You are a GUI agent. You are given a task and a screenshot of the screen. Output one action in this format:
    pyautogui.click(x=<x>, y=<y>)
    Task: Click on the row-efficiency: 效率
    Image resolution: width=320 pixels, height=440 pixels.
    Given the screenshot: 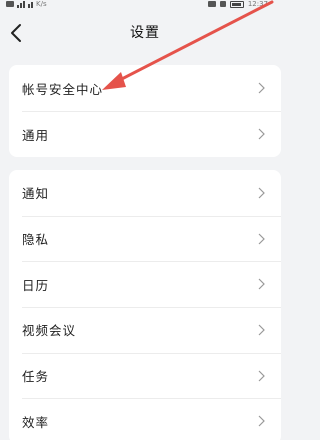 What is the action you would take?
    pyautogui.click(x=145, y=419)
    